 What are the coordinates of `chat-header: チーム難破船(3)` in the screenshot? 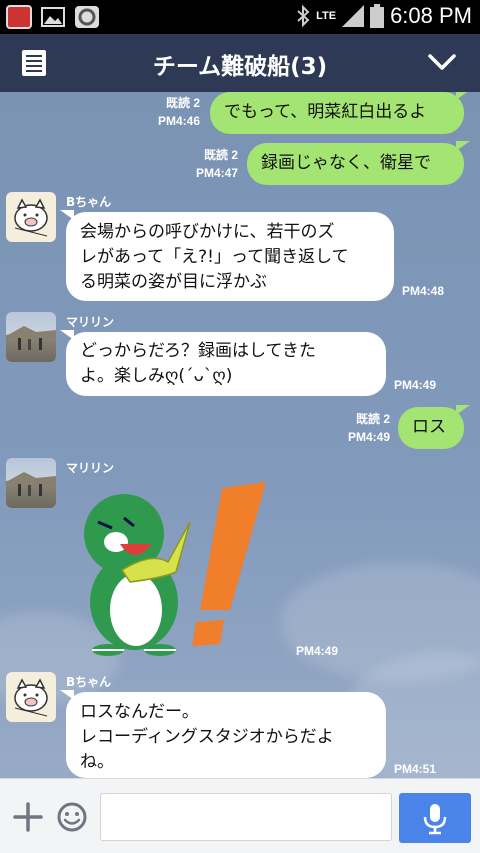 It's located at (240, 63).